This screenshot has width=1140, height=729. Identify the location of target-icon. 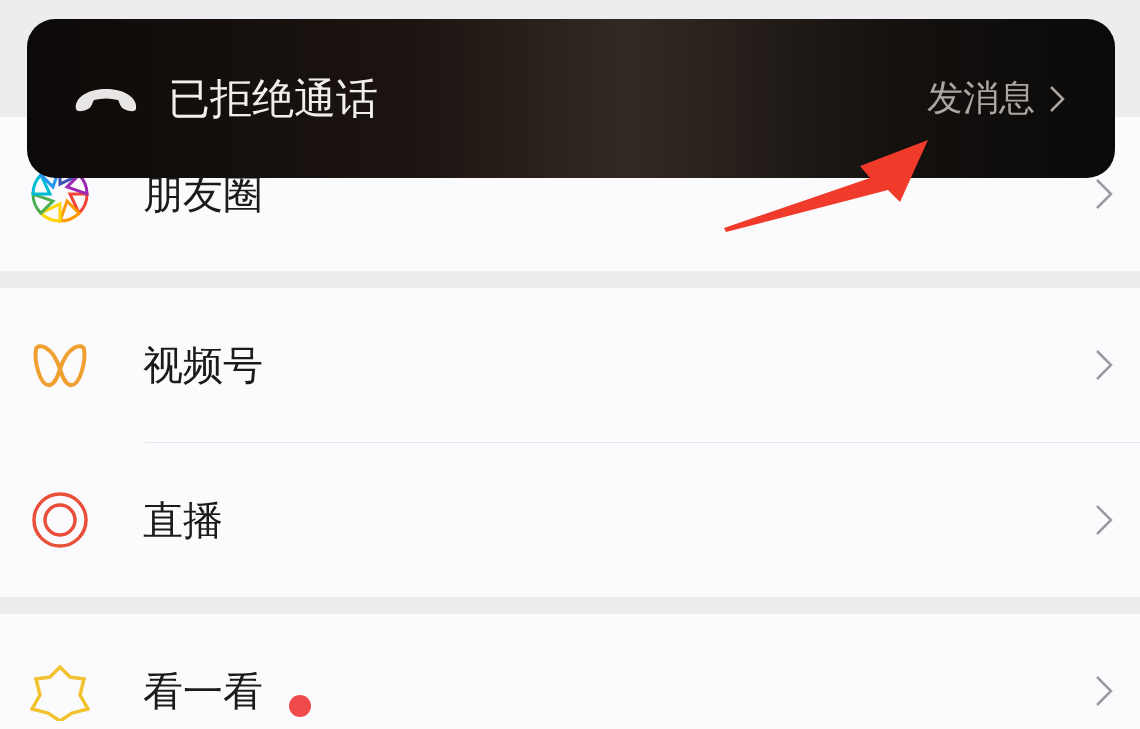
(60, 520).